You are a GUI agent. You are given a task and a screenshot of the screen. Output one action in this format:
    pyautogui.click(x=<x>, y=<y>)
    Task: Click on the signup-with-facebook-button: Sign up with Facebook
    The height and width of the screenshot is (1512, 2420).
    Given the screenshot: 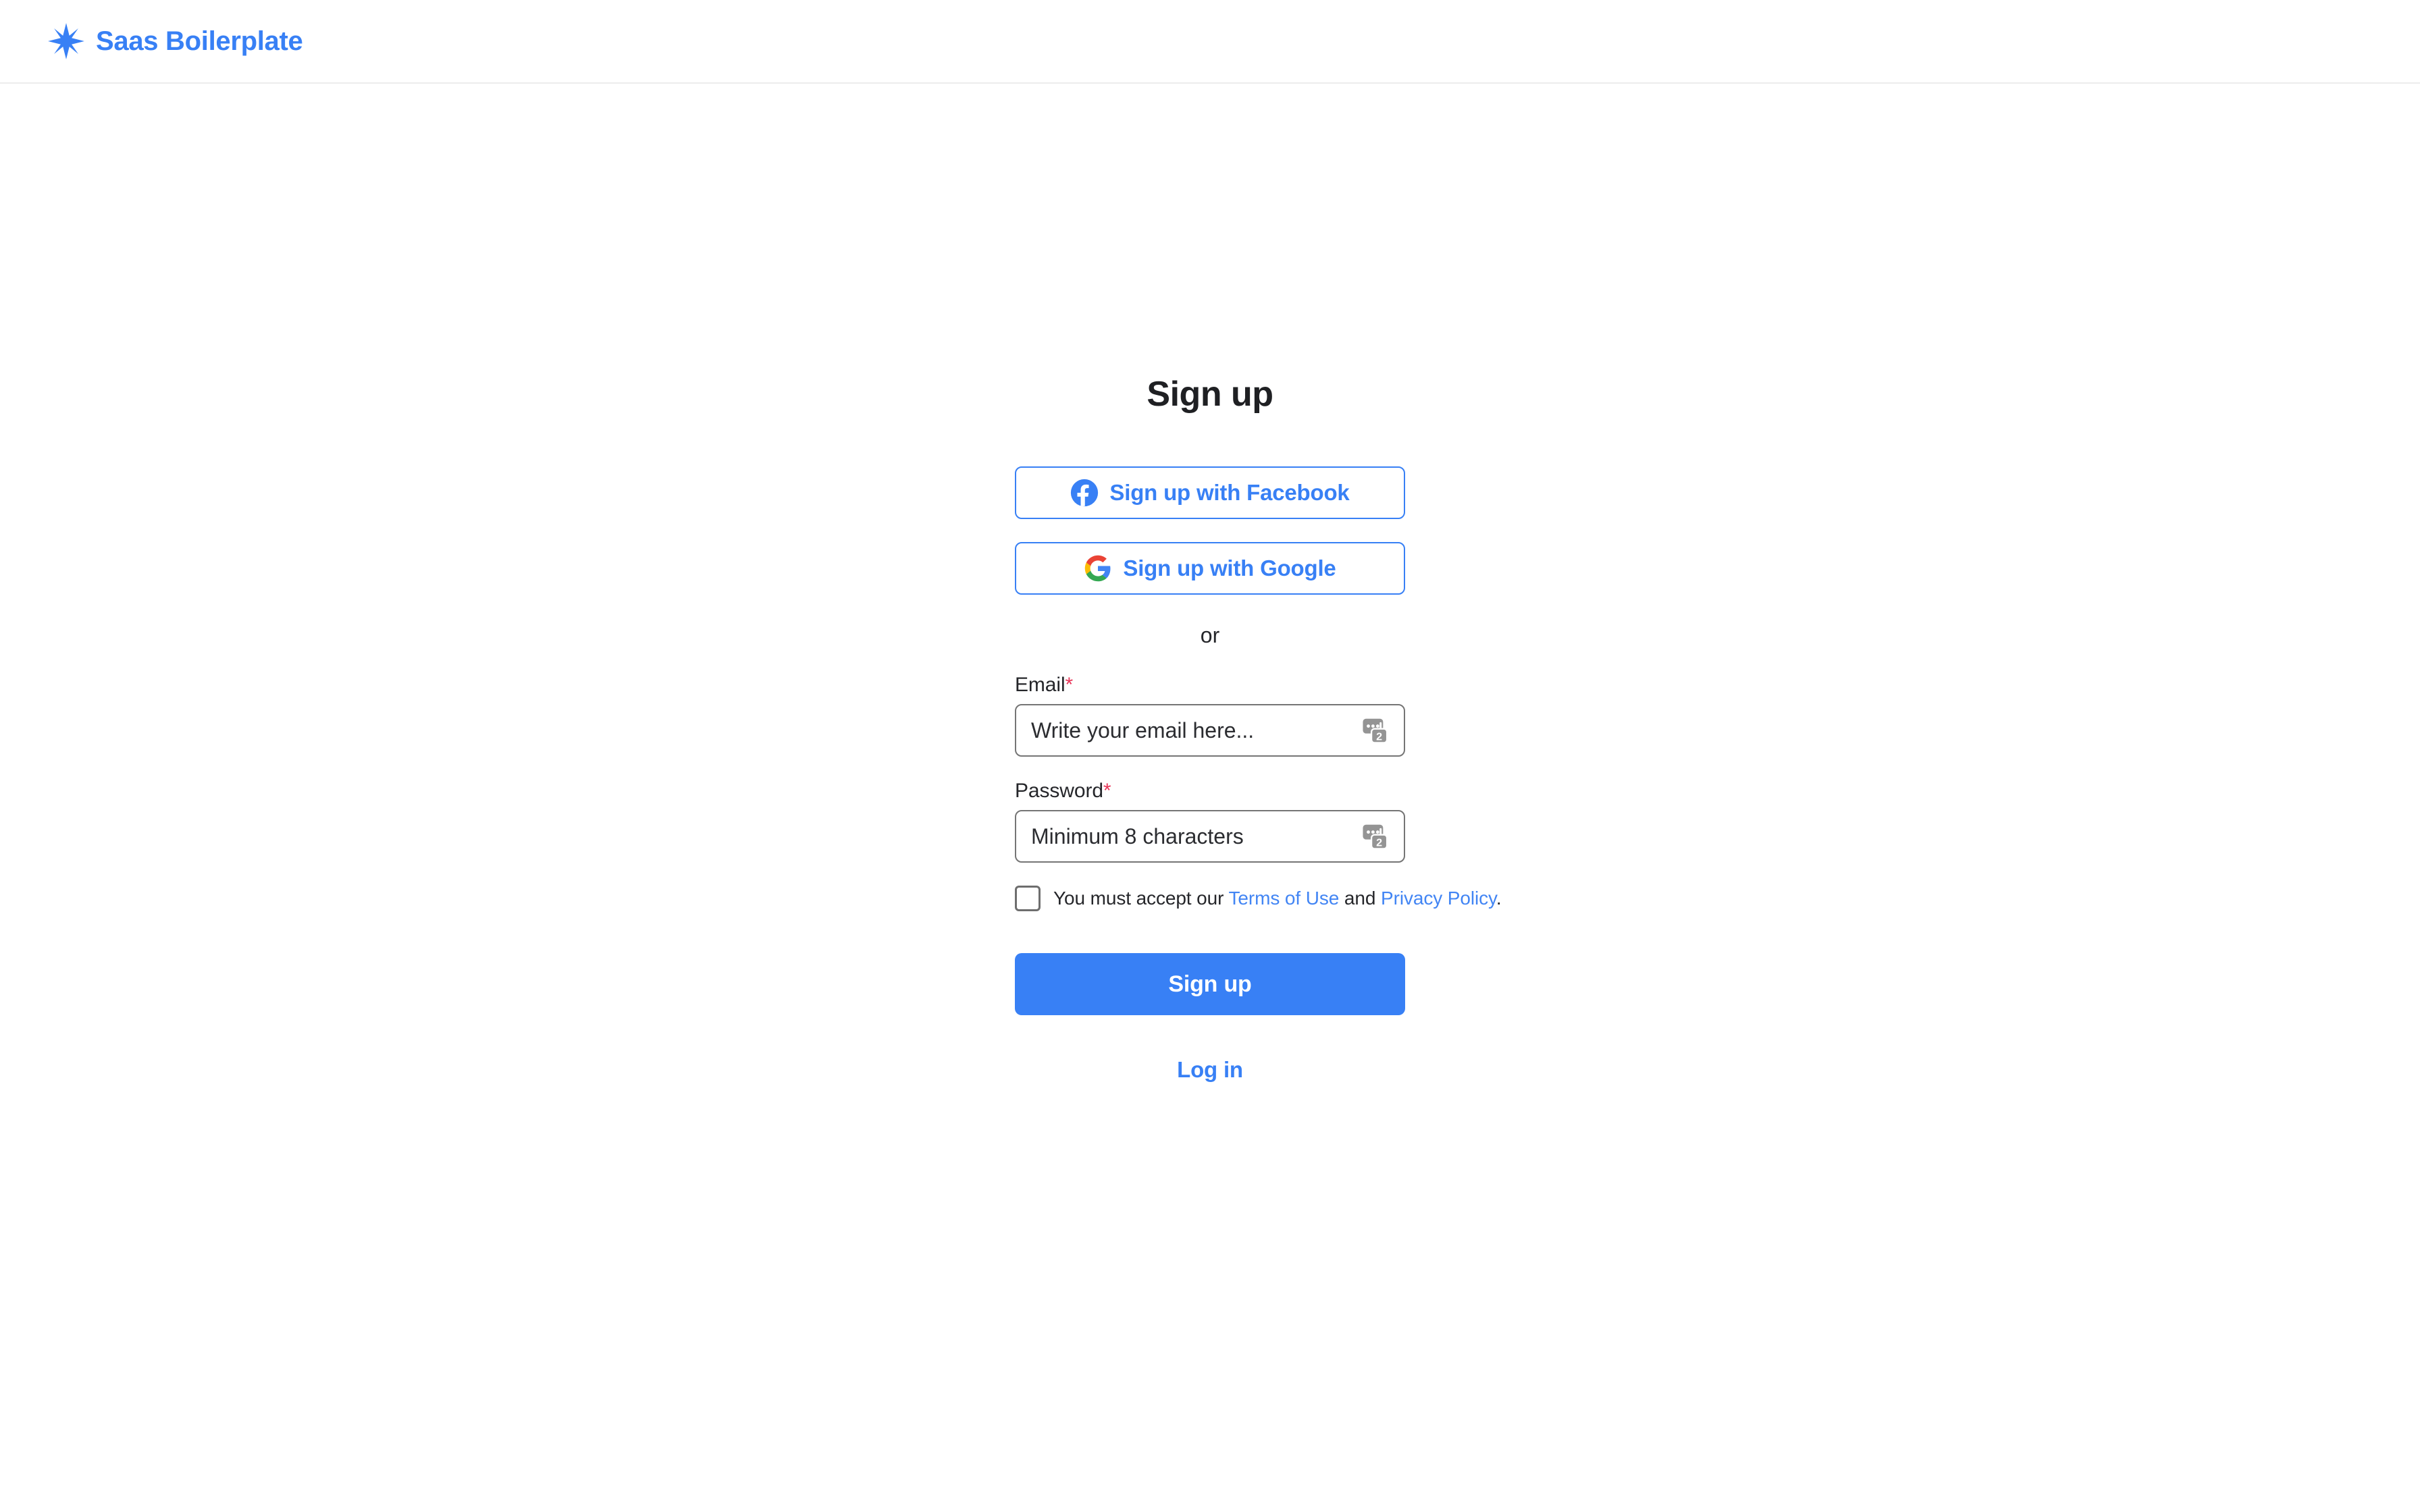 What is the action you would take?
    pyautogui.click(x=1210, y=492)
    